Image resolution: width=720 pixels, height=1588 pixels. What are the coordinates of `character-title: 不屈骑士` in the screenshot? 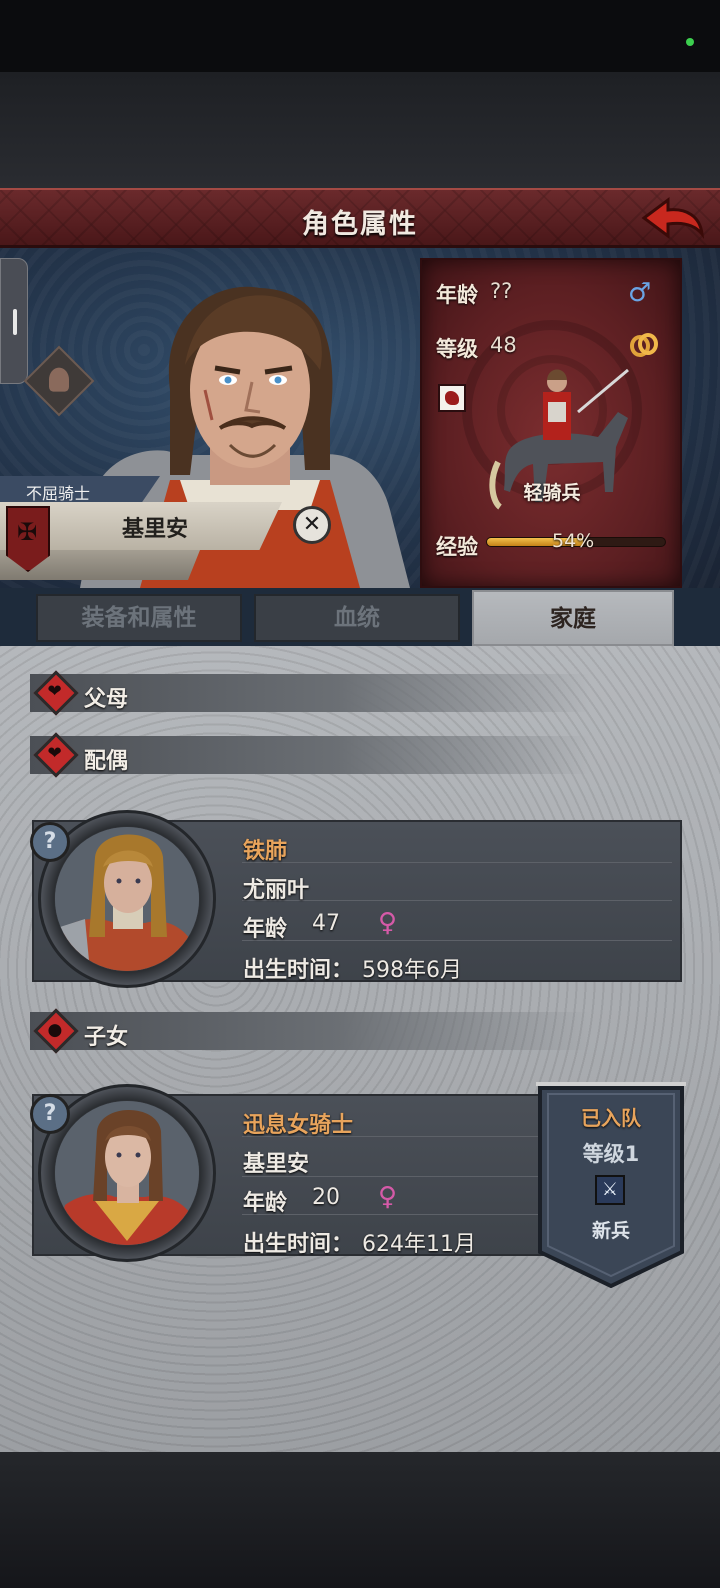 It's located at (58, 493).